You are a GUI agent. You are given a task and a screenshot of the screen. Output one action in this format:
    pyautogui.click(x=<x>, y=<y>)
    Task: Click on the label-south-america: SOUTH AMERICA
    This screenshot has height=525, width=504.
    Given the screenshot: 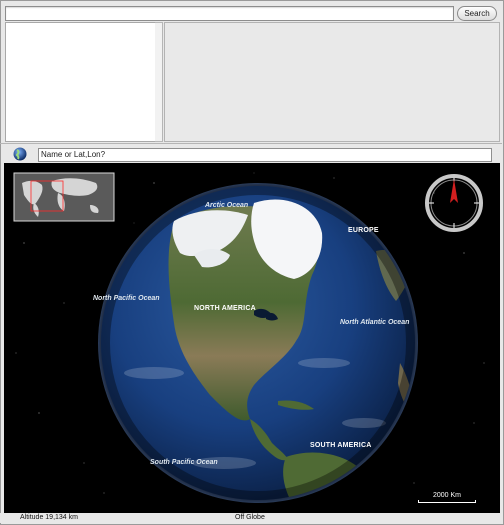 What is the action you would take?
    pyautogui.click(x=341, y=445)
    